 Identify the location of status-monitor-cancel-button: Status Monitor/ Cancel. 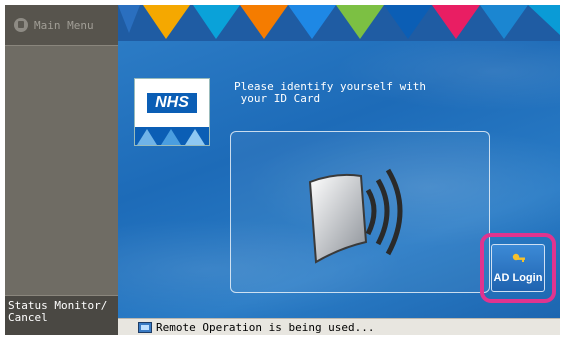
(61, 315).